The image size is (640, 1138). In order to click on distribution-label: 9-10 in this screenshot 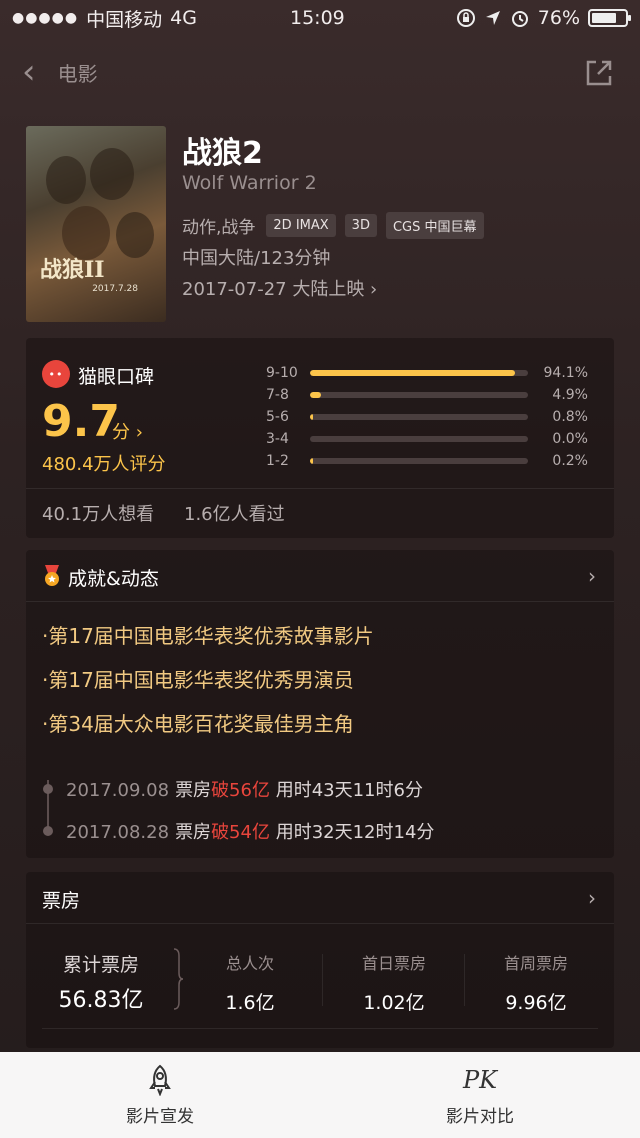, I will do `click(282, 373)`.